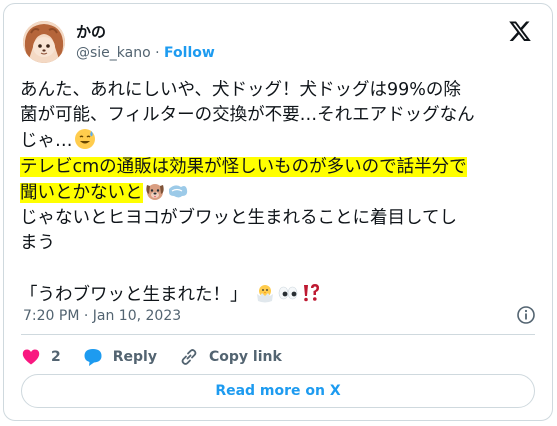 This screenshot has height=426, width=557. I want to click on divider, so click(278, 334).